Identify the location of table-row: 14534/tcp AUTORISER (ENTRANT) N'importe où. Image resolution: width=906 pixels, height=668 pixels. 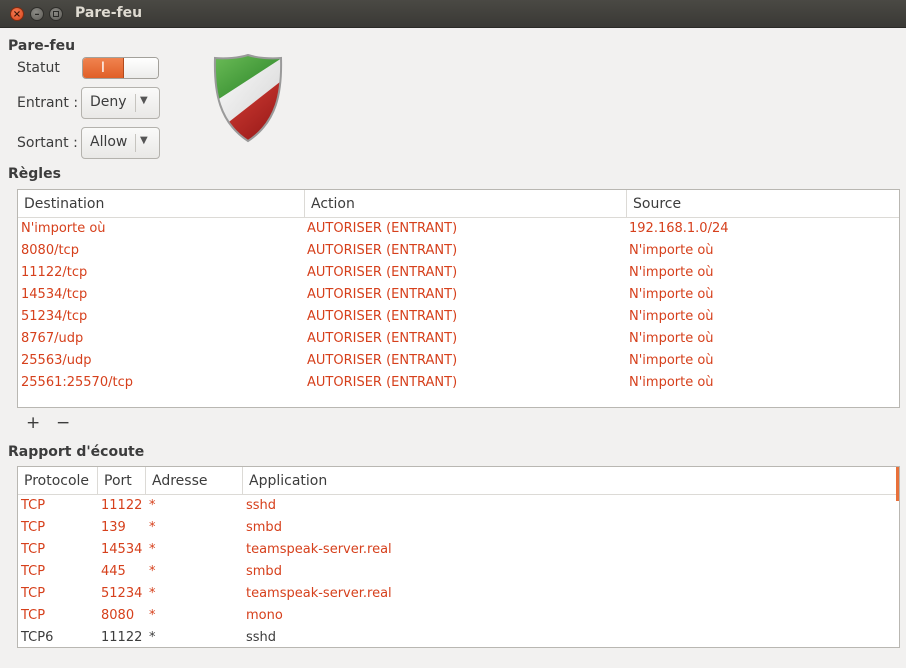
(458, 295).